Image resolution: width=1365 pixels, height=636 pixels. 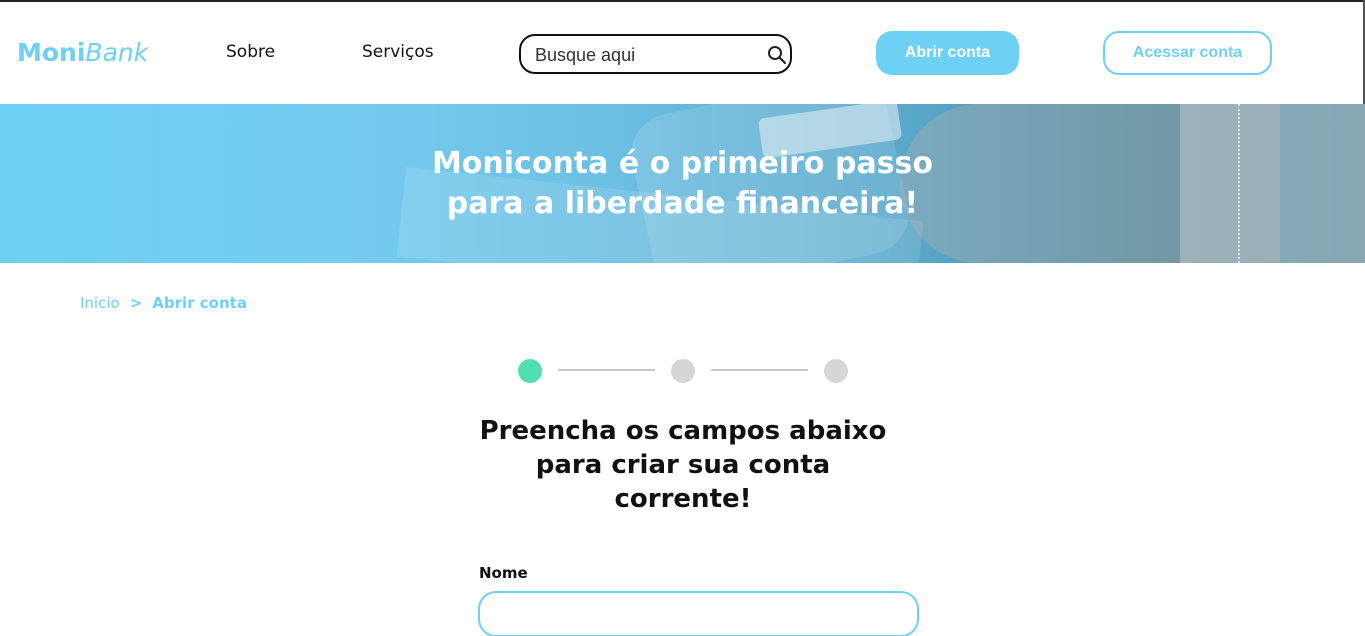 What do you see at coordinates (51, 52) in the screenshot?
I see `logo-text-moni: Moni` at bounding box center [51, 52].